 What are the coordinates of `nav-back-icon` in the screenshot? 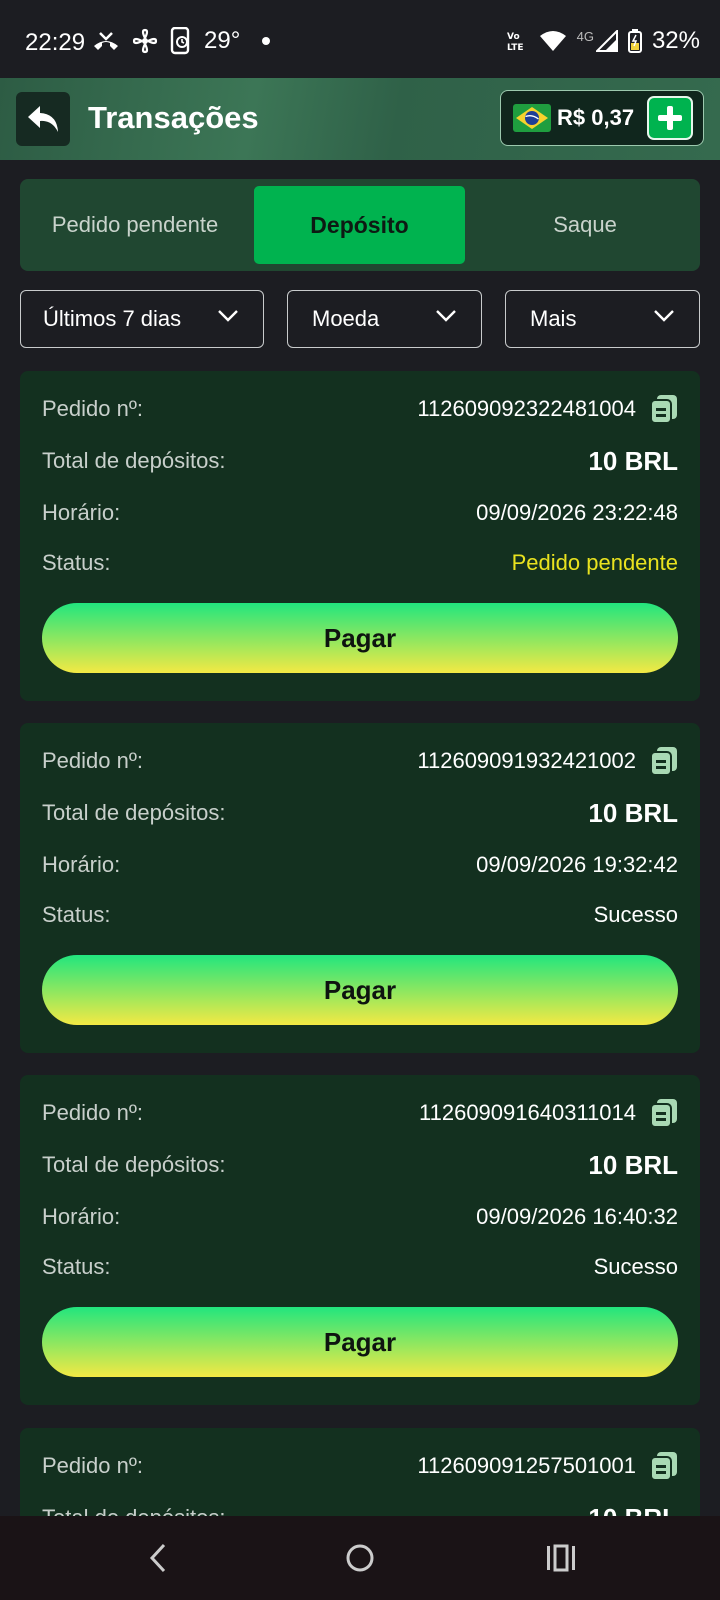 It's located at (158, 1558).